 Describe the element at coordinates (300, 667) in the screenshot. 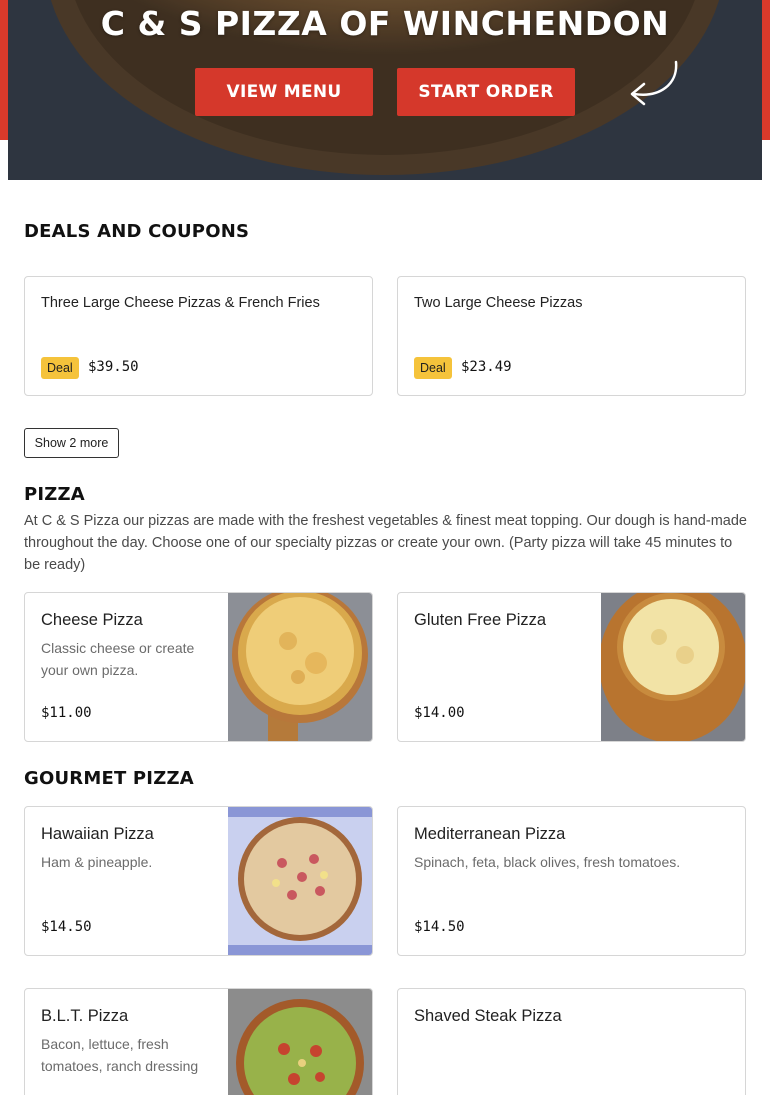

I see `cheese-pizza-image` at that location.